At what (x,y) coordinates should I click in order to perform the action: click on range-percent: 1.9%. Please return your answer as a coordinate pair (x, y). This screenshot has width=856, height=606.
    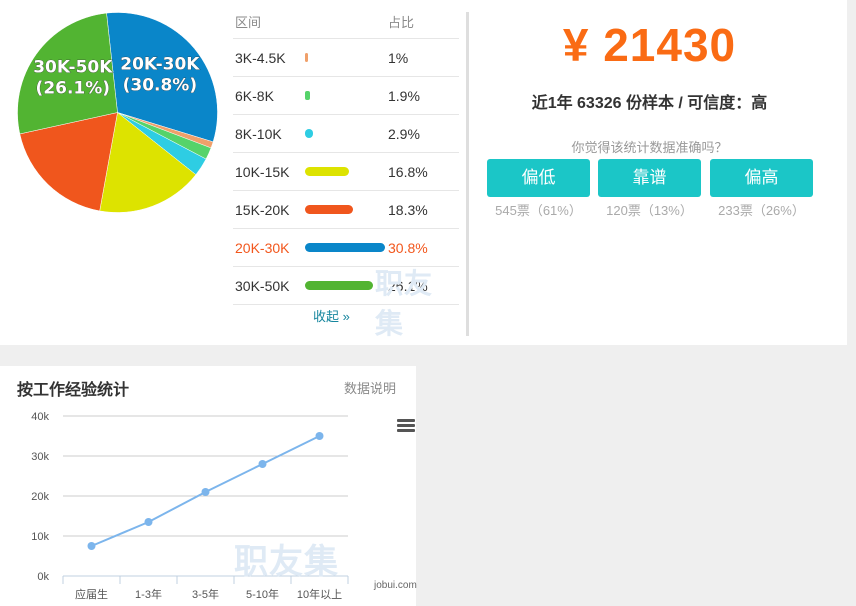
    Looking at the image, I should click on (404, 96).